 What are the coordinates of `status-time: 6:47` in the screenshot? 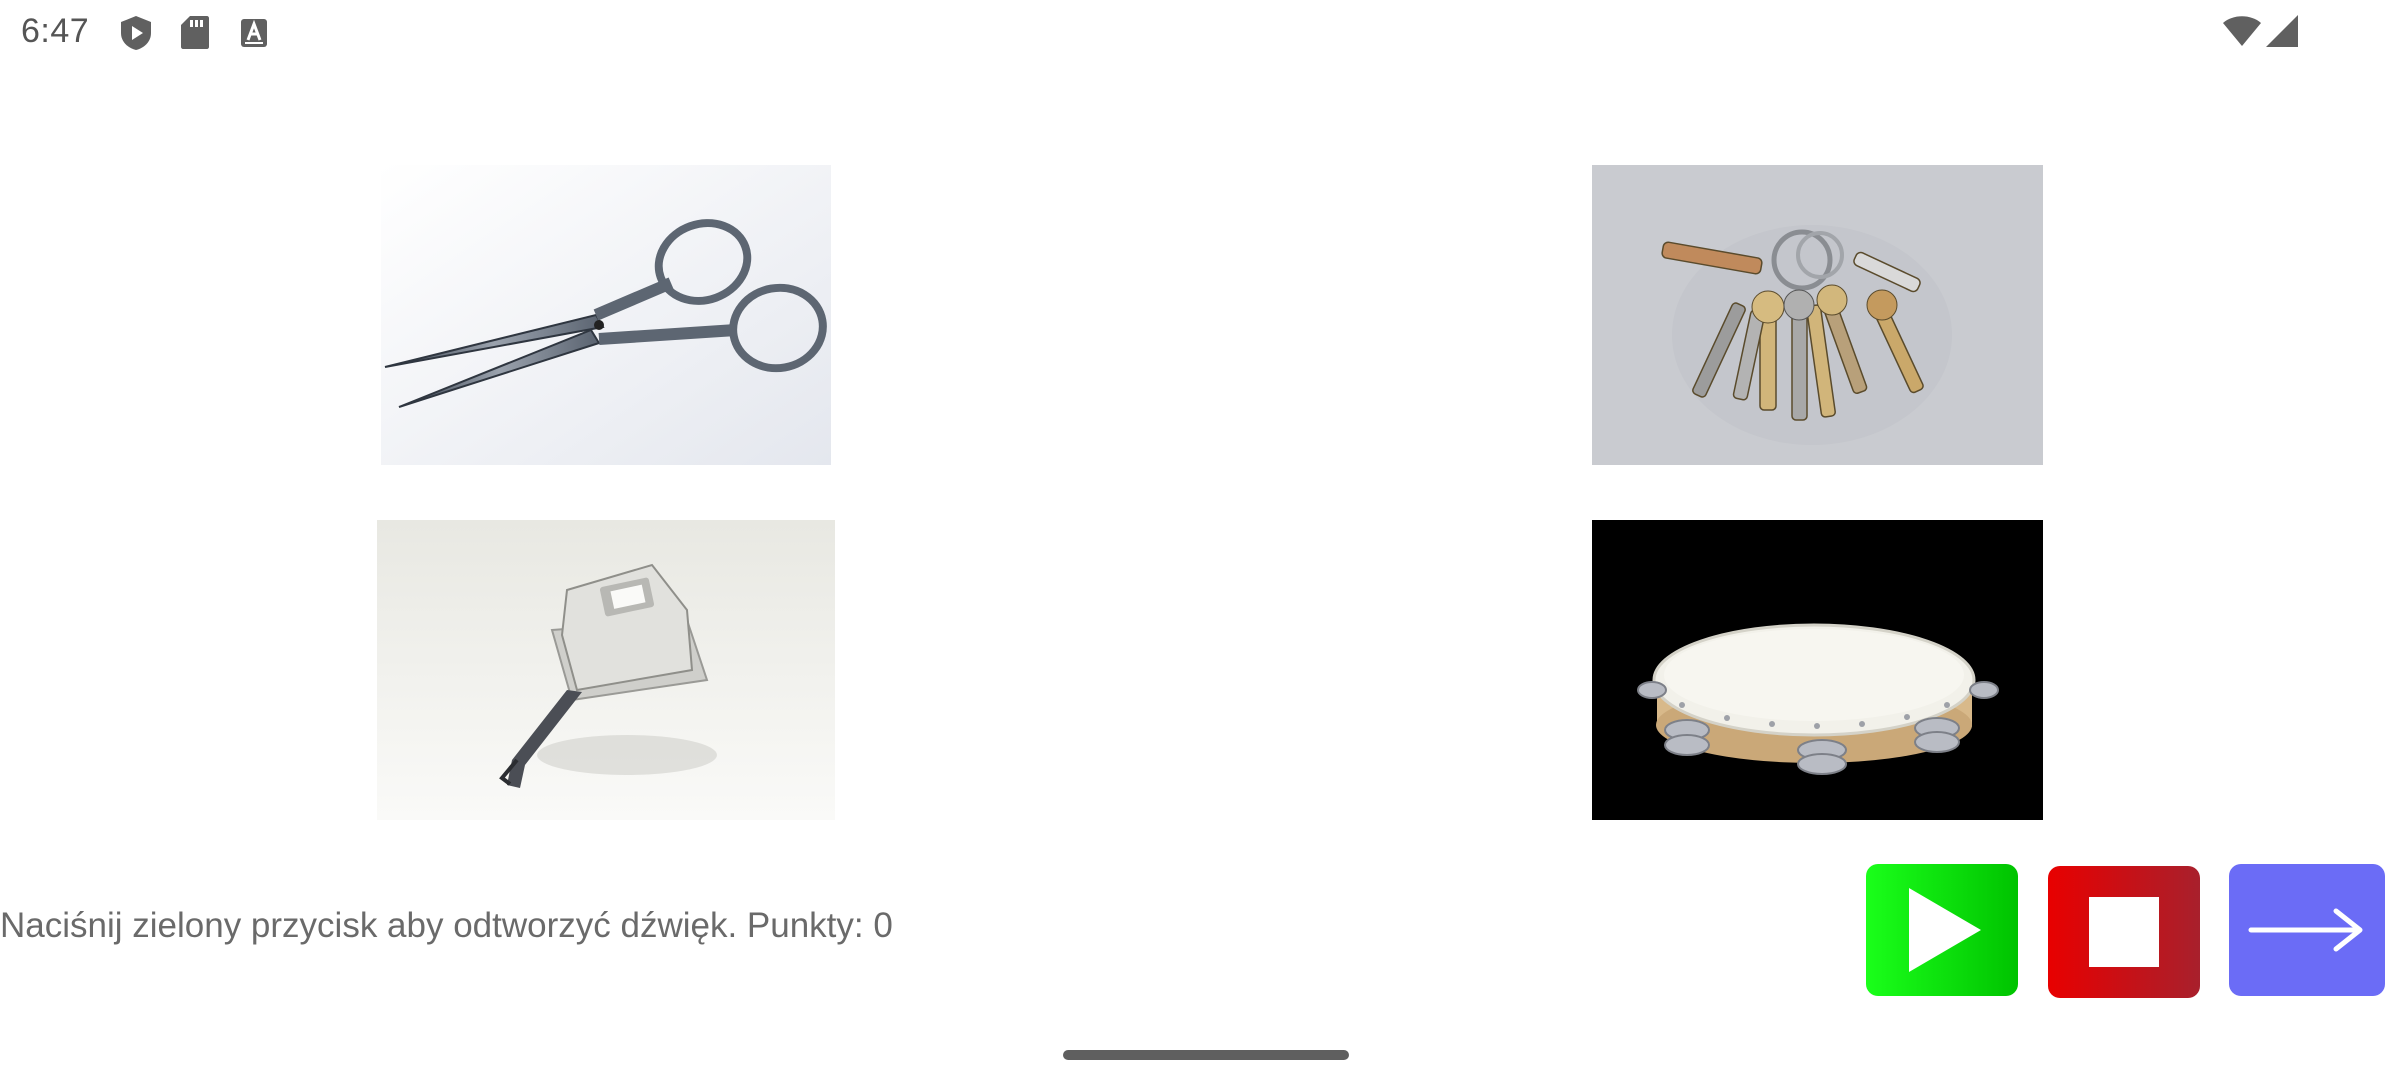 It's located at (55, 31).